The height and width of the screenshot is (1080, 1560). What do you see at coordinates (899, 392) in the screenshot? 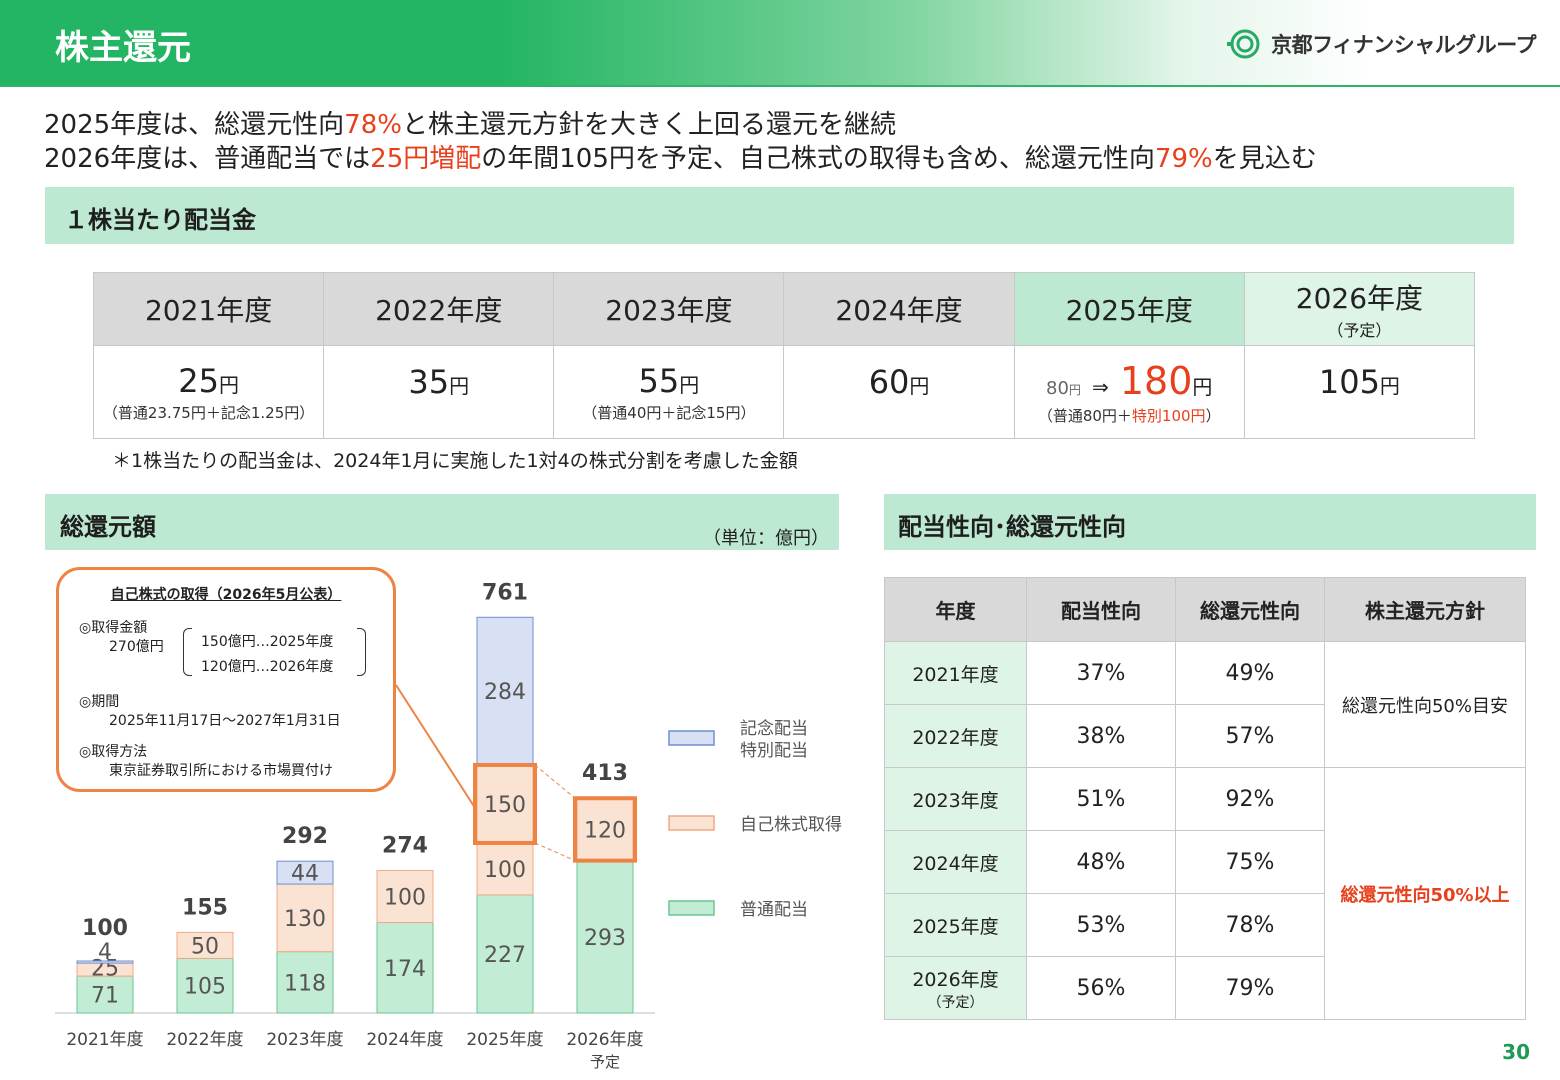
I see `dividend-cell-2024: 60円` at bounding box center [899, 392].